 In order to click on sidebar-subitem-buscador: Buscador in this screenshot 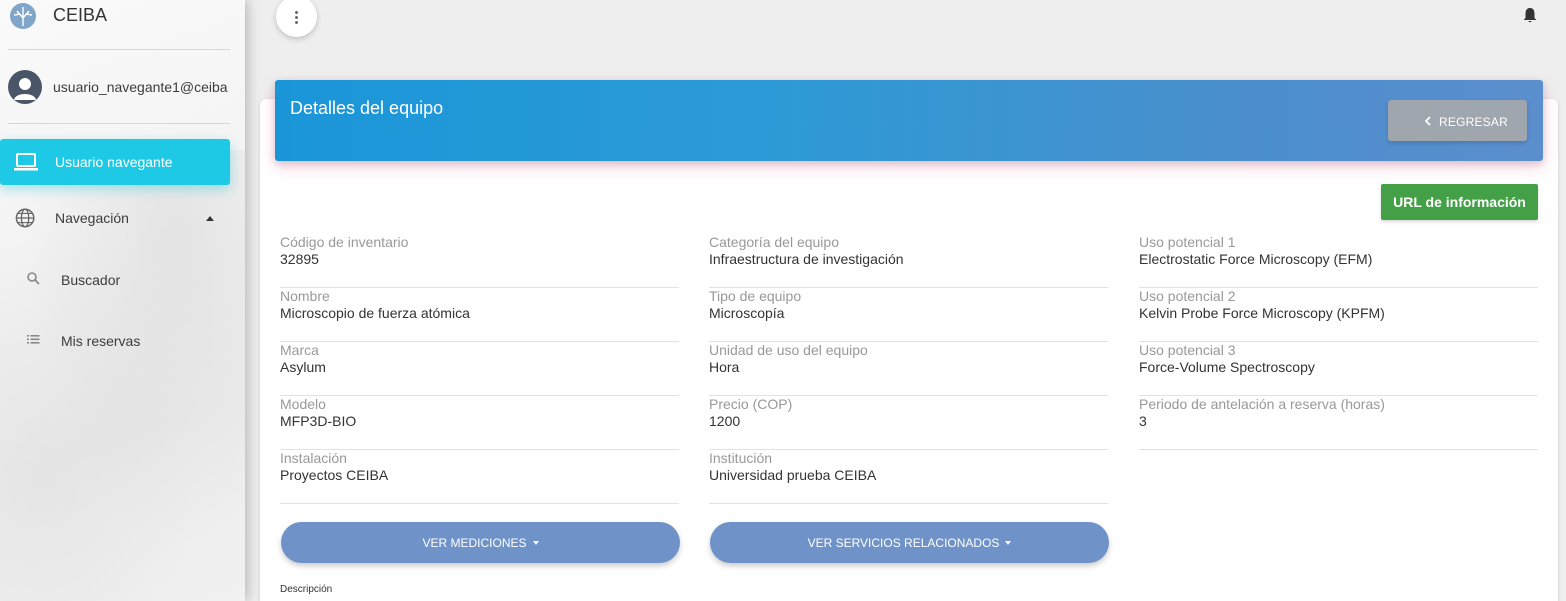, I will do `click(115, 279)`.